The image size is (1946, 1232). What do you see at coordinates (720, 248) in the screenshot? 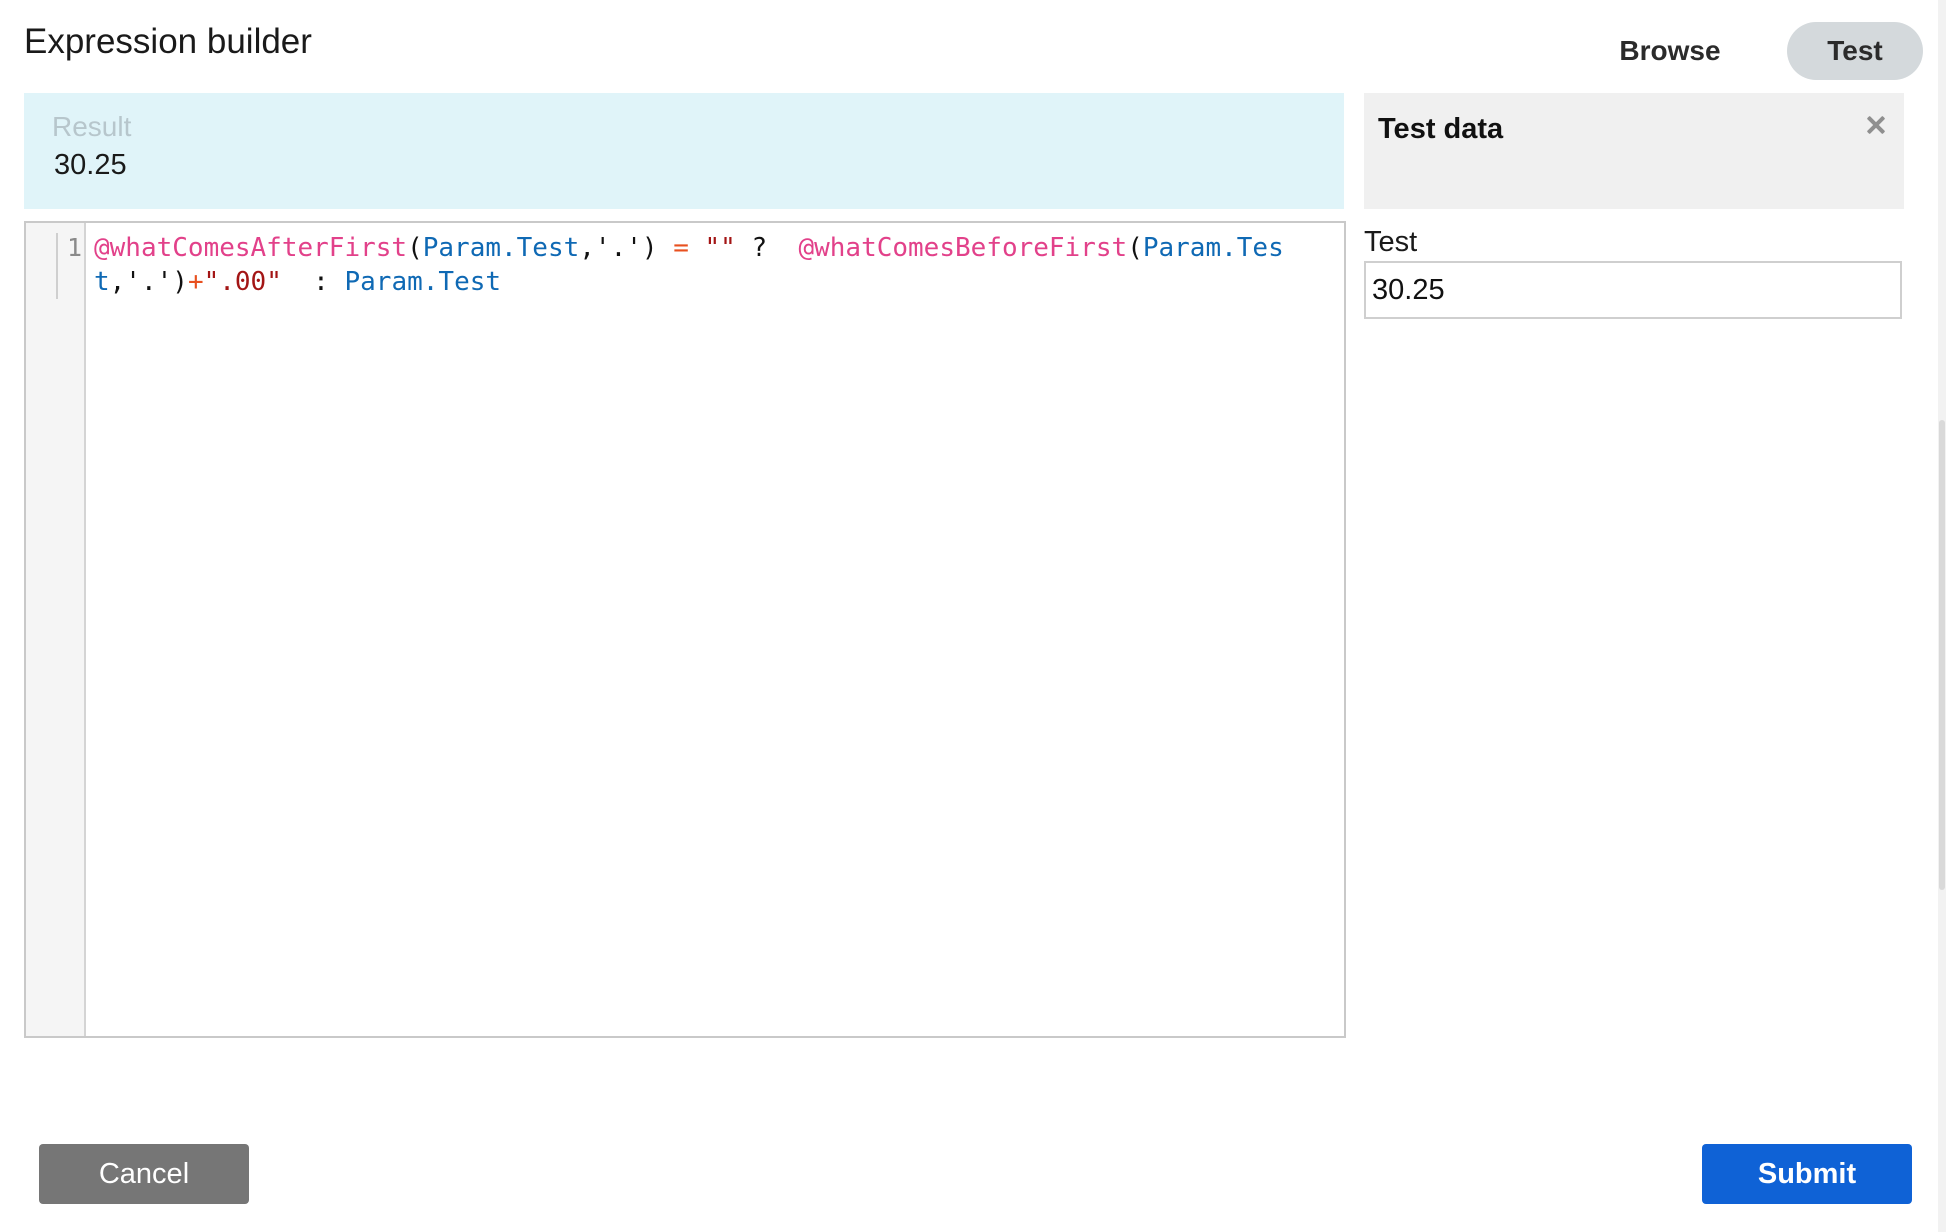
I see `code-token-str: ""` at bounding box center [720, 248].